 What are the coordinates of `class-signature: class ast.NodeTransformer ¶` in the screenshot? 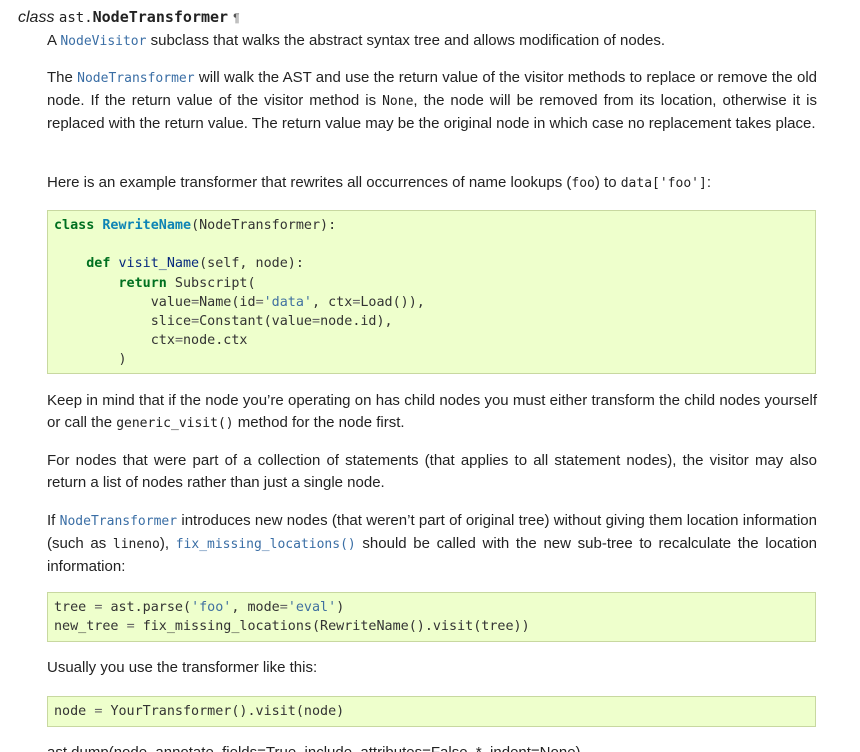 It's located at (129, 17).